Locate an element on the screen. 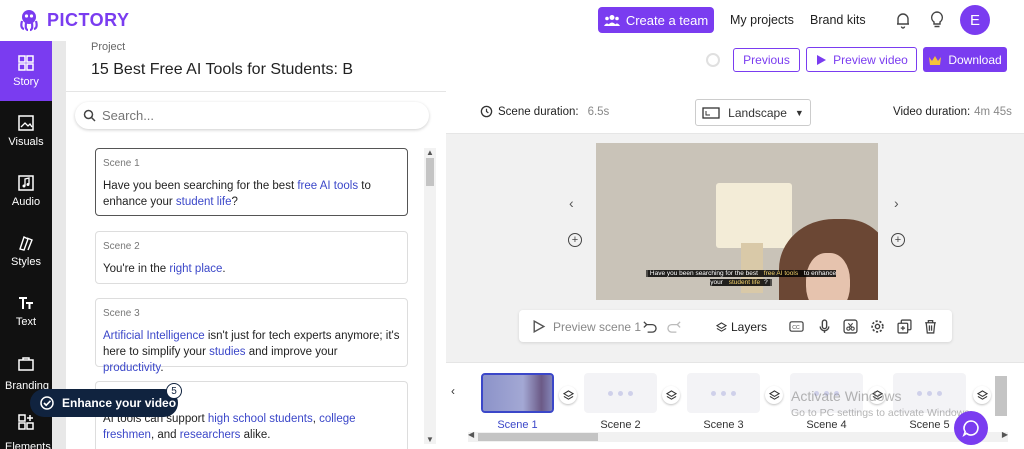 The height and width of the screenshot is (449, 1024). add-scene-before-icon: + is located at coordinates (575, 240).